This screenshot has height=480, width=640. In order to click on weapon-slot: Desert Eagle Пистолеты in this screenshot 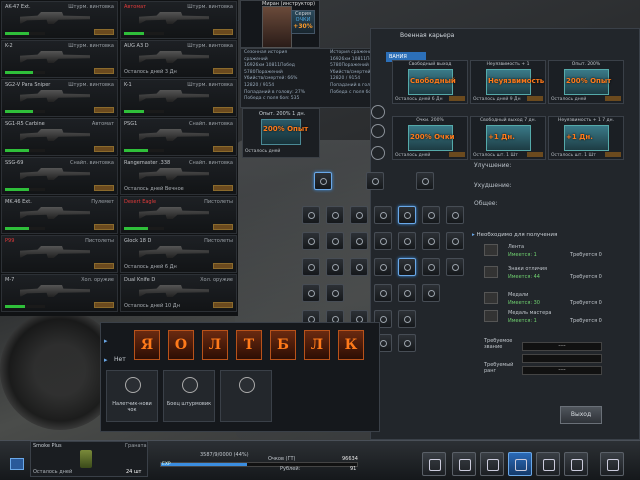, I will do `click(178, 215)`.